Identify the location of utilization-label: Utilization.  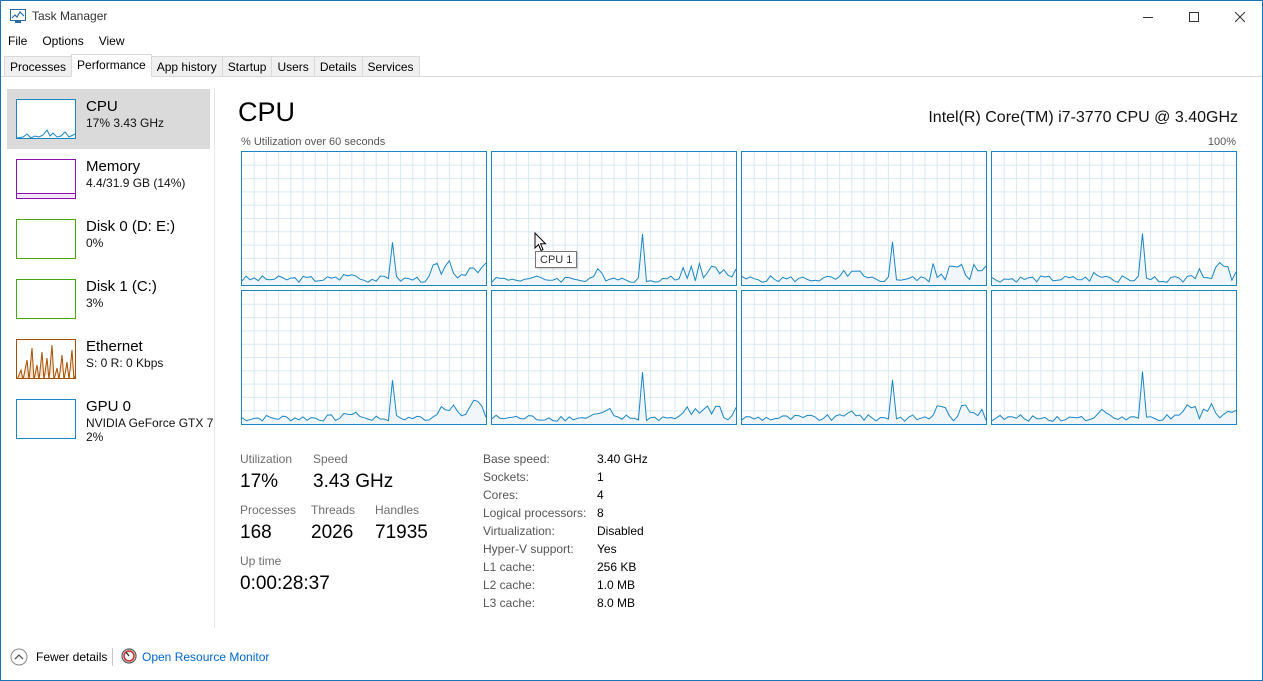
(266, 459).